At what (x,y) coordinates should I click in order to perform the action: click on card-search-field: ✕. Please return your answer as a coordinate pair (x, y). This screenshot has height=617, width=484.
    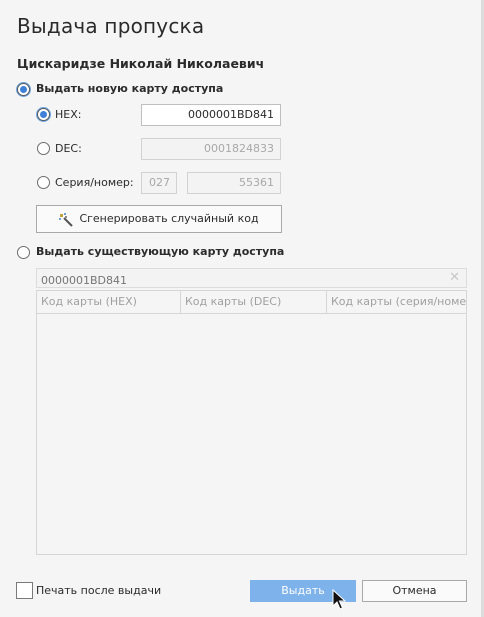
    Looking at the image, I should click on (251, 279).